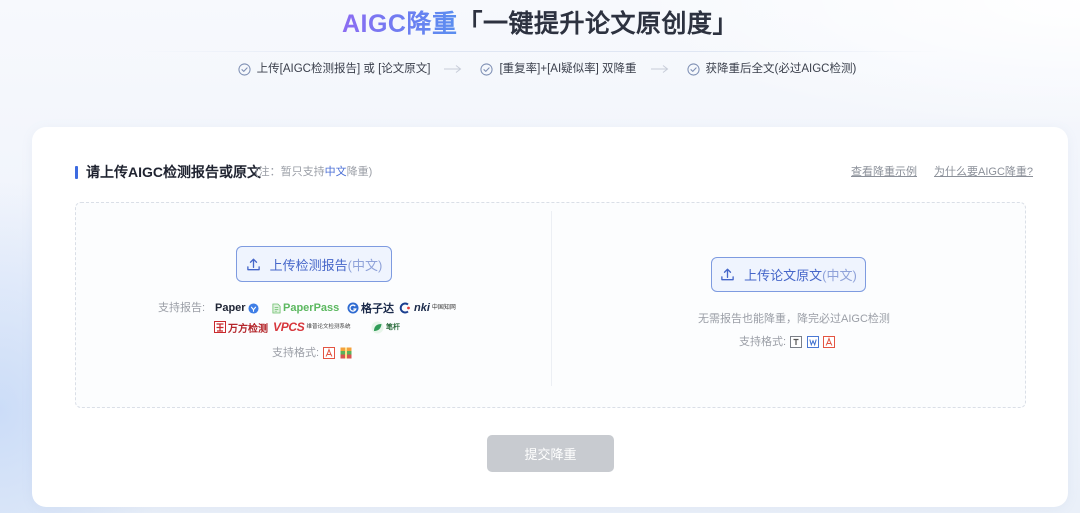 The image size is (1080, 513). Describe the element at coordinates (399, 24) in the screenshot. I see `title-highlight: AIGC降重` at that location.